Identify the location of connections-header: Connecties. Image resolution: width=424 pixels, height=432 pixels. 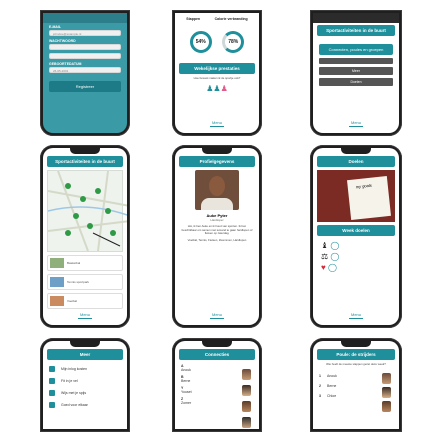
(217, 354).